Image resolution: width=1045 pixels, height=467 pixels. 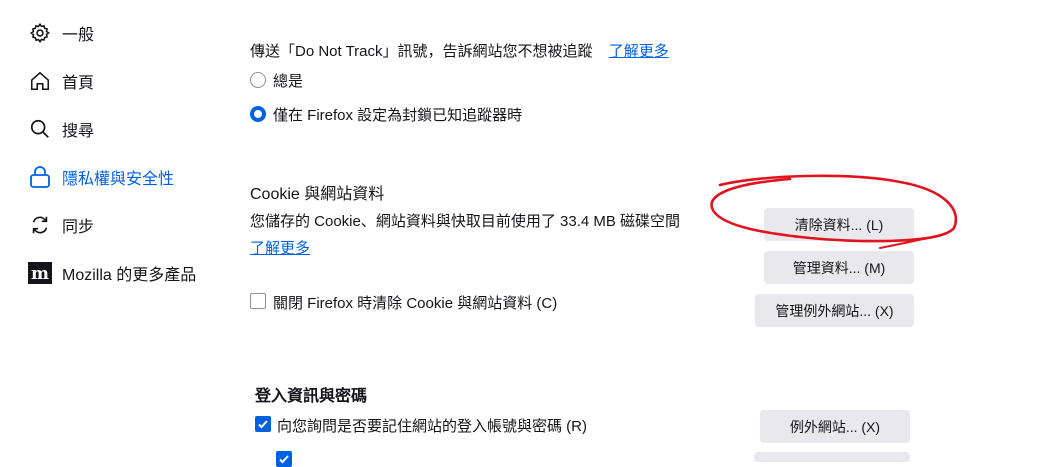 I want to click on mozilla-icon: m, so click(x=40, y=273).